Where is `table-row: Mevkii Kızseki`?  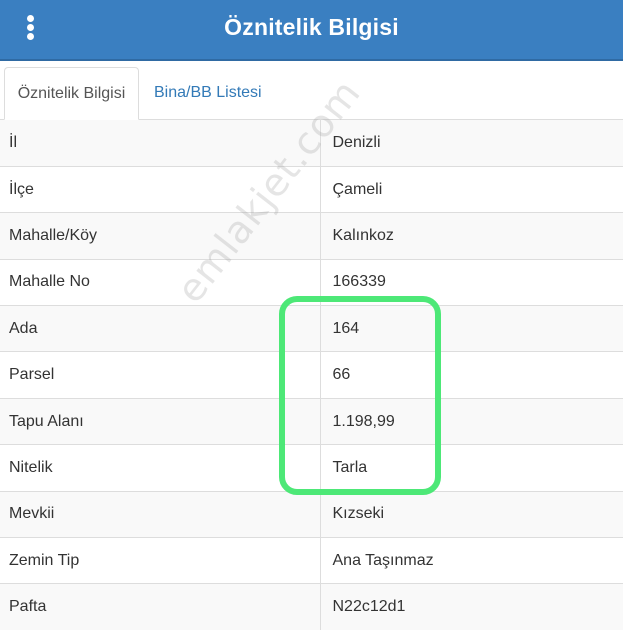 table-row: Mevkii Kızseki is located at coordinates (311, 515).